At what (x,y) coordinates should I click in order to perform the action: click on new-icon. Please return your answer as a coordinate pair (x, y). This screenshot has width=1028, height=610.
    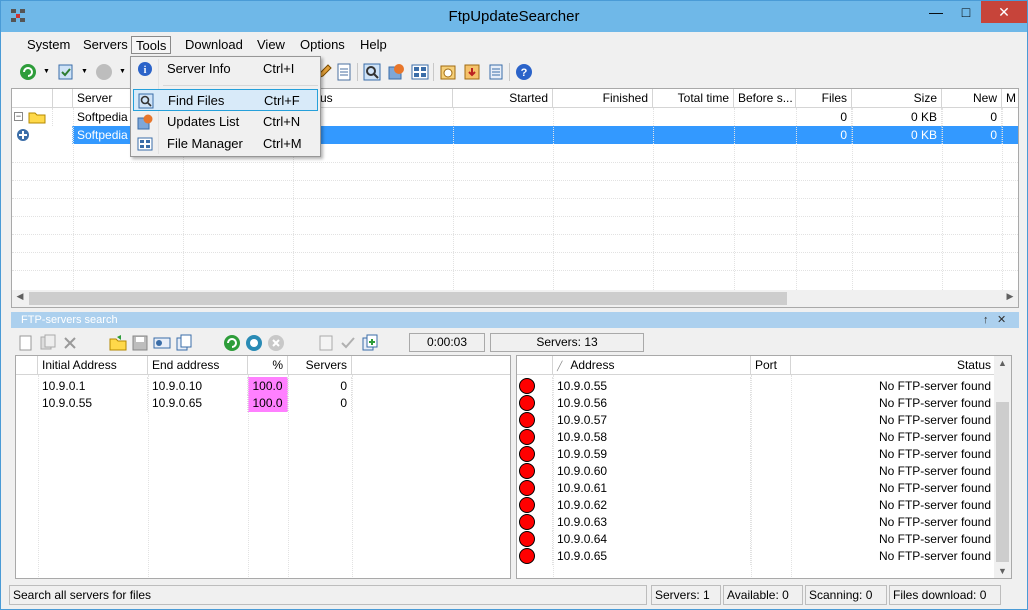
    Looking at the image, I should click on (26, 343).